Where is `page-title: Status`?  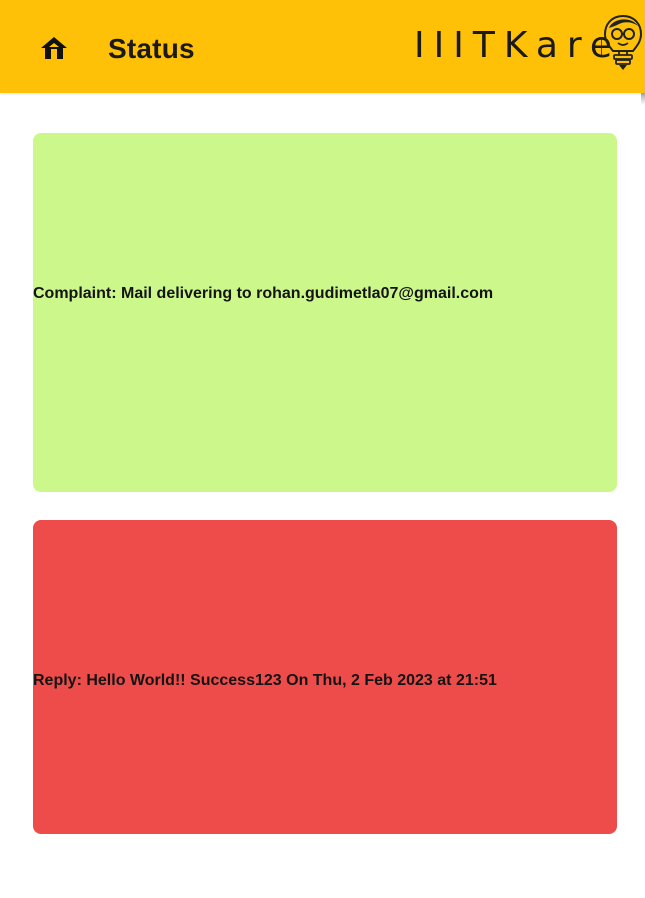
page-title: Status is located at coordinates (151, 48).